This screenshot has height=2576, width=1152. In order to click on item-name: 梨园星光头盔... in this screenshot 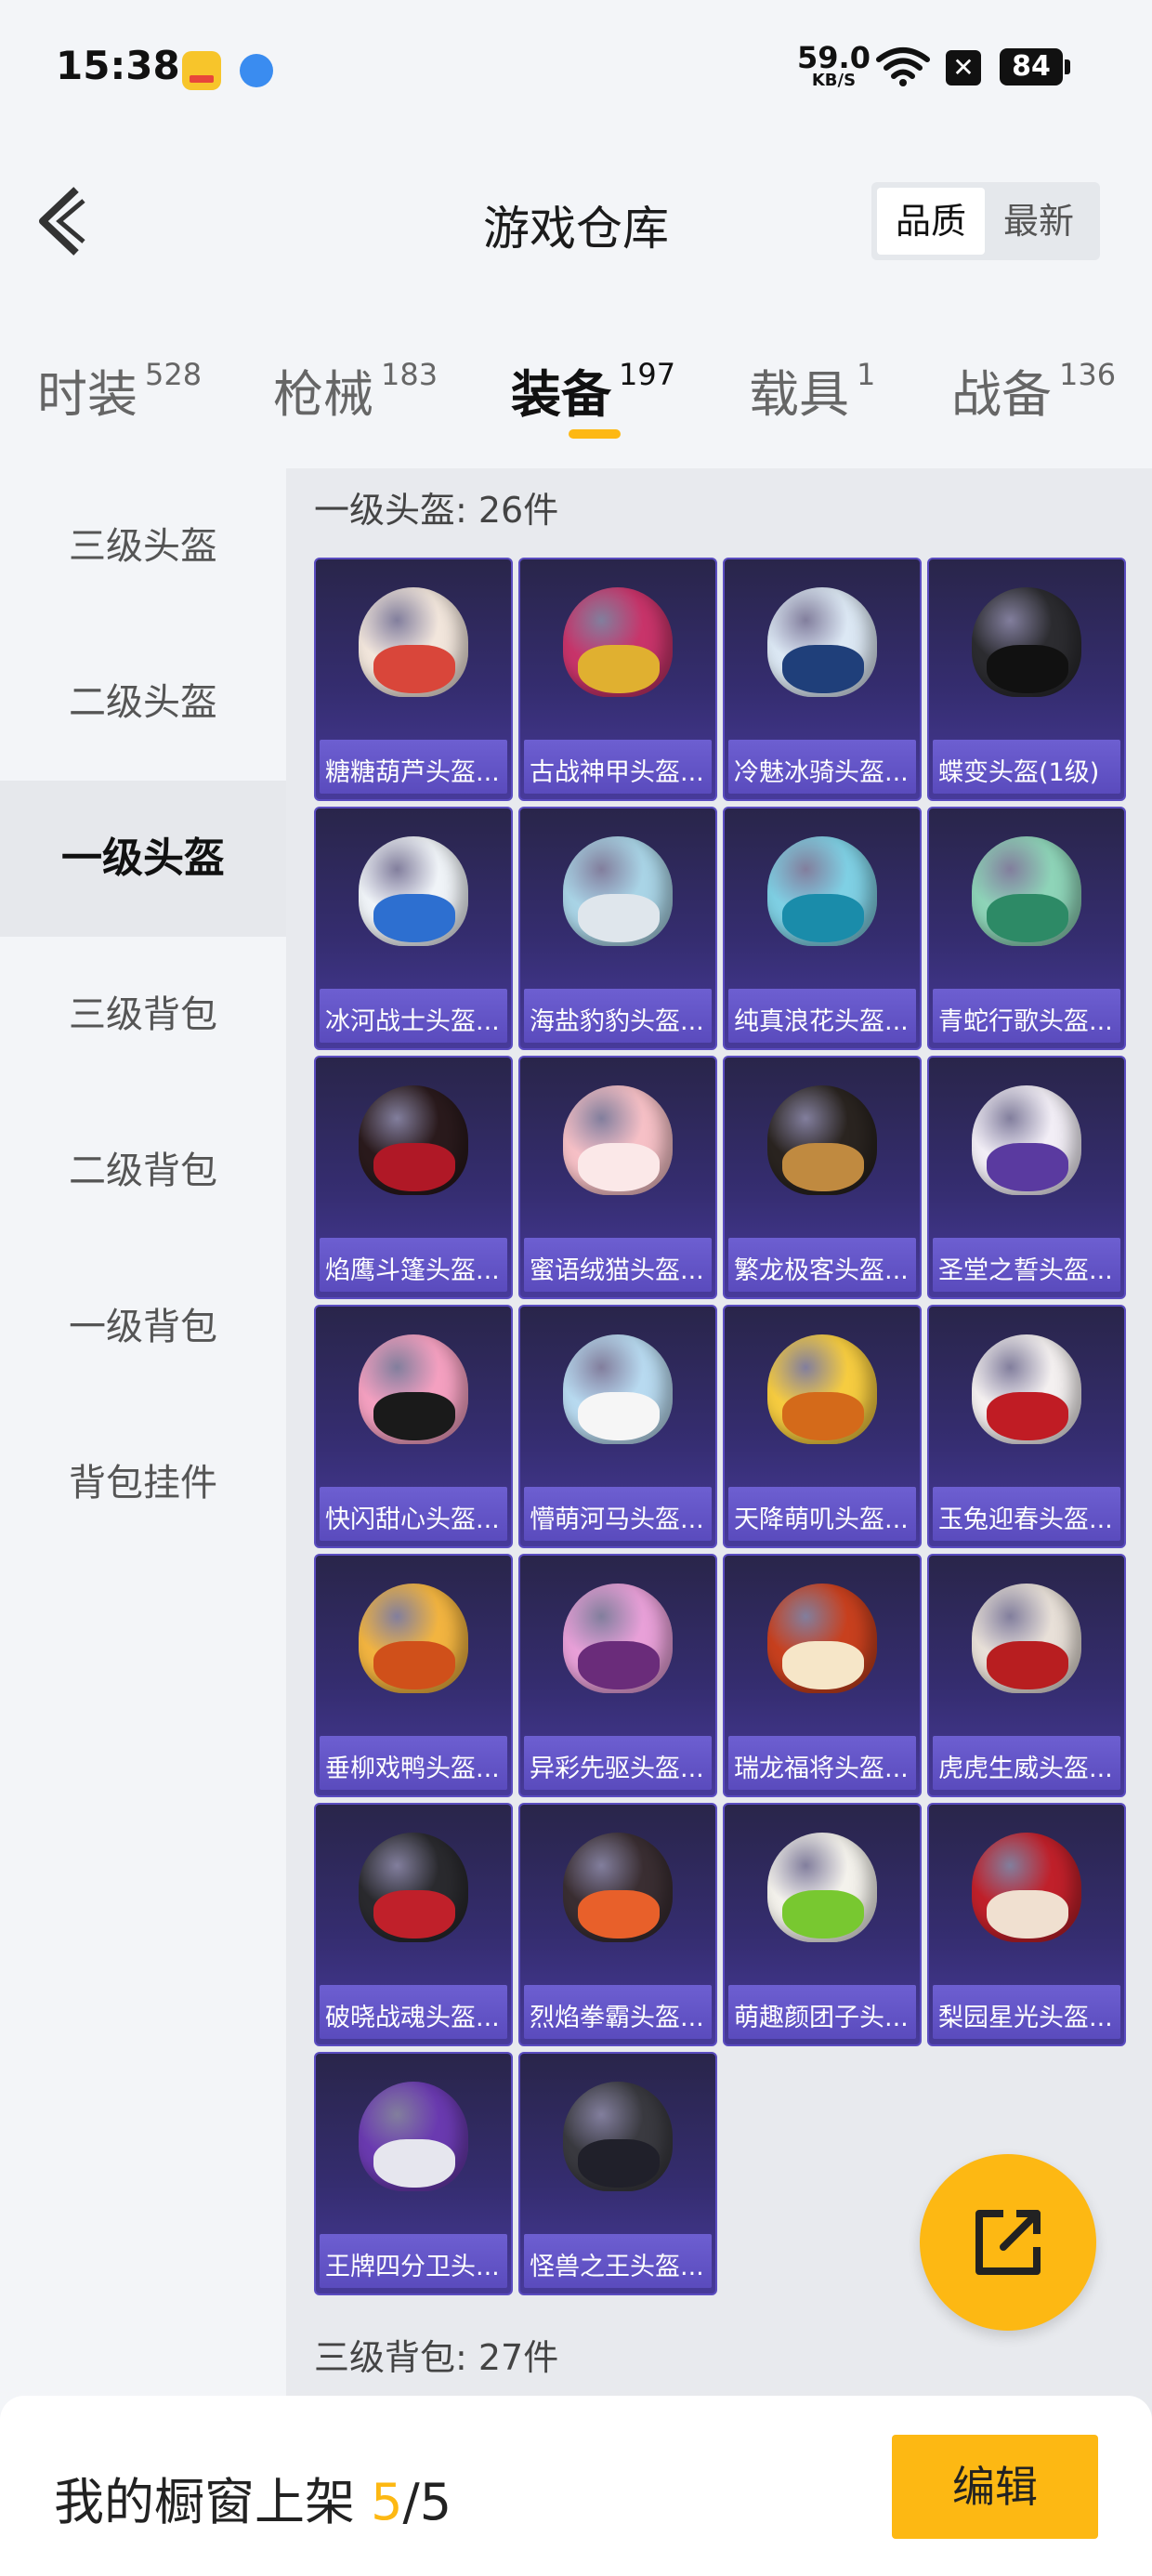, I will do `click(1025, 2018)`.